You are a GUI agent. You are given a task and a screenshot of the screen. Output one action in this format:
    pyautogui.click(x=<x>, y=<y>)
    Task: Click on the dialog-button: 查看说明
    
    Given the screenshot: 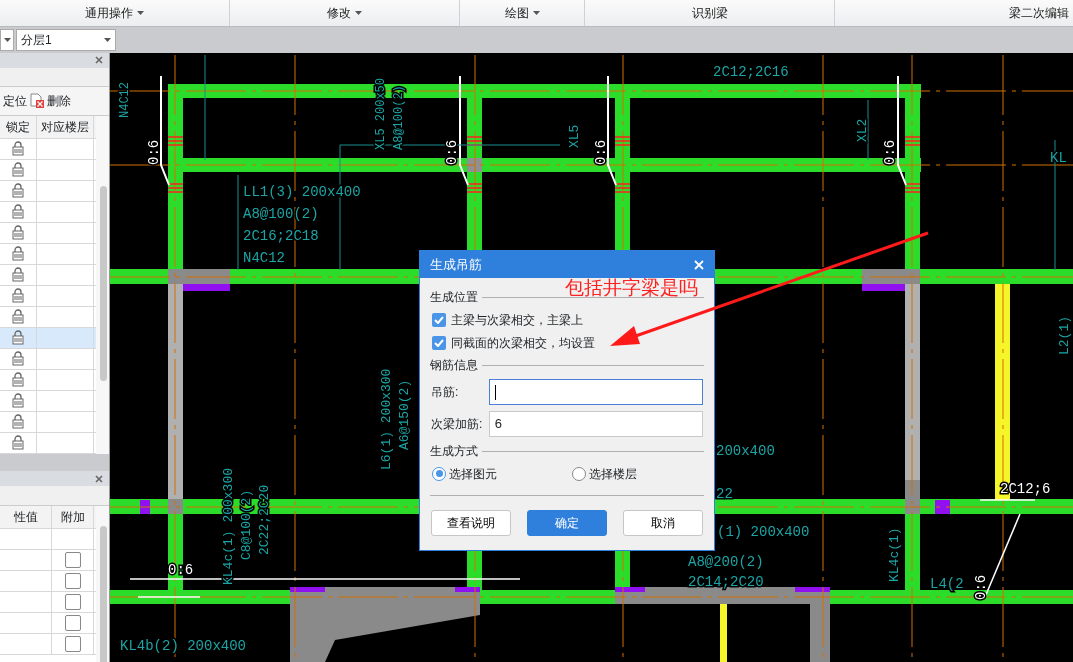 What is the action you would take?
    pyautogui.click(x=471, y=523)
    